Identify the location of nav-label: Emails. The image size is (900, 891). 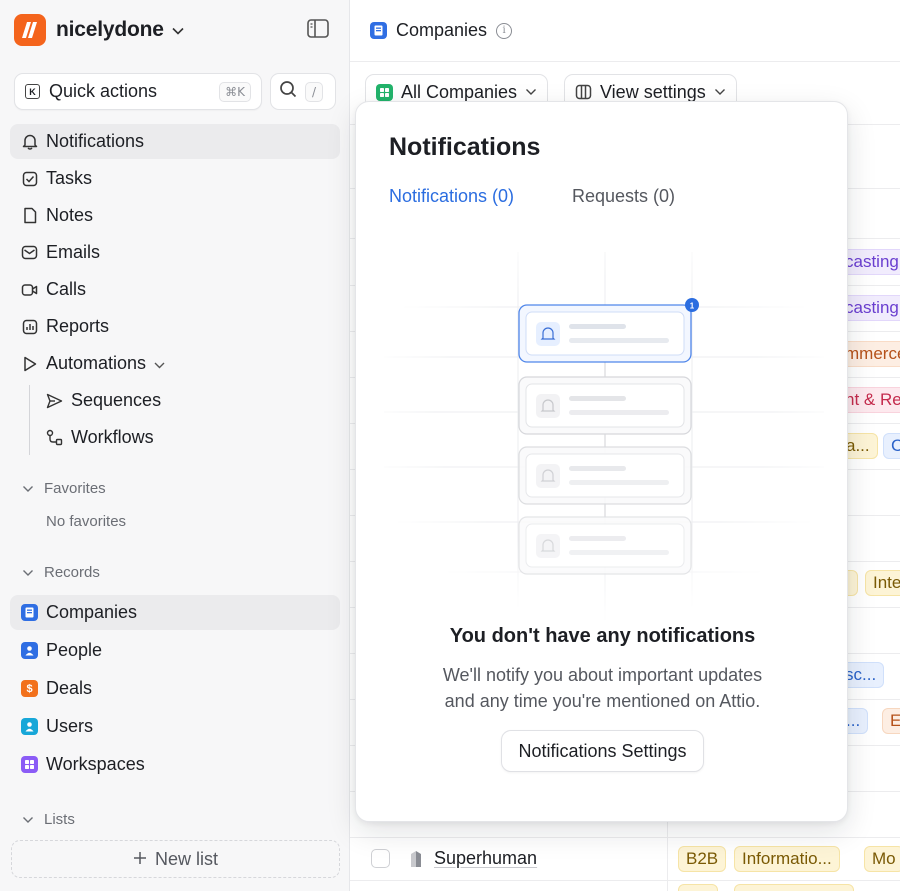
(73, 252).